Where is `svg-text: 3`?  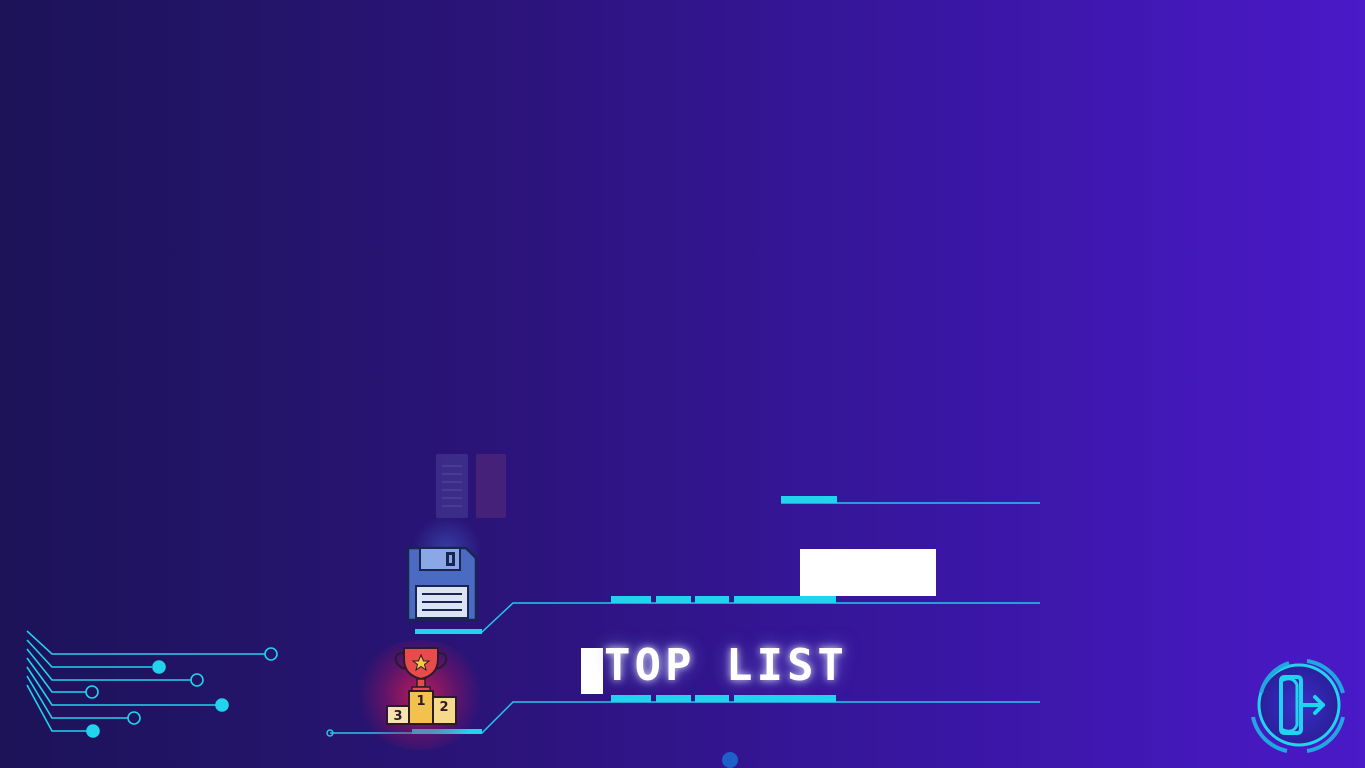
svg-text: 3 is located at coordinates (397, 716).